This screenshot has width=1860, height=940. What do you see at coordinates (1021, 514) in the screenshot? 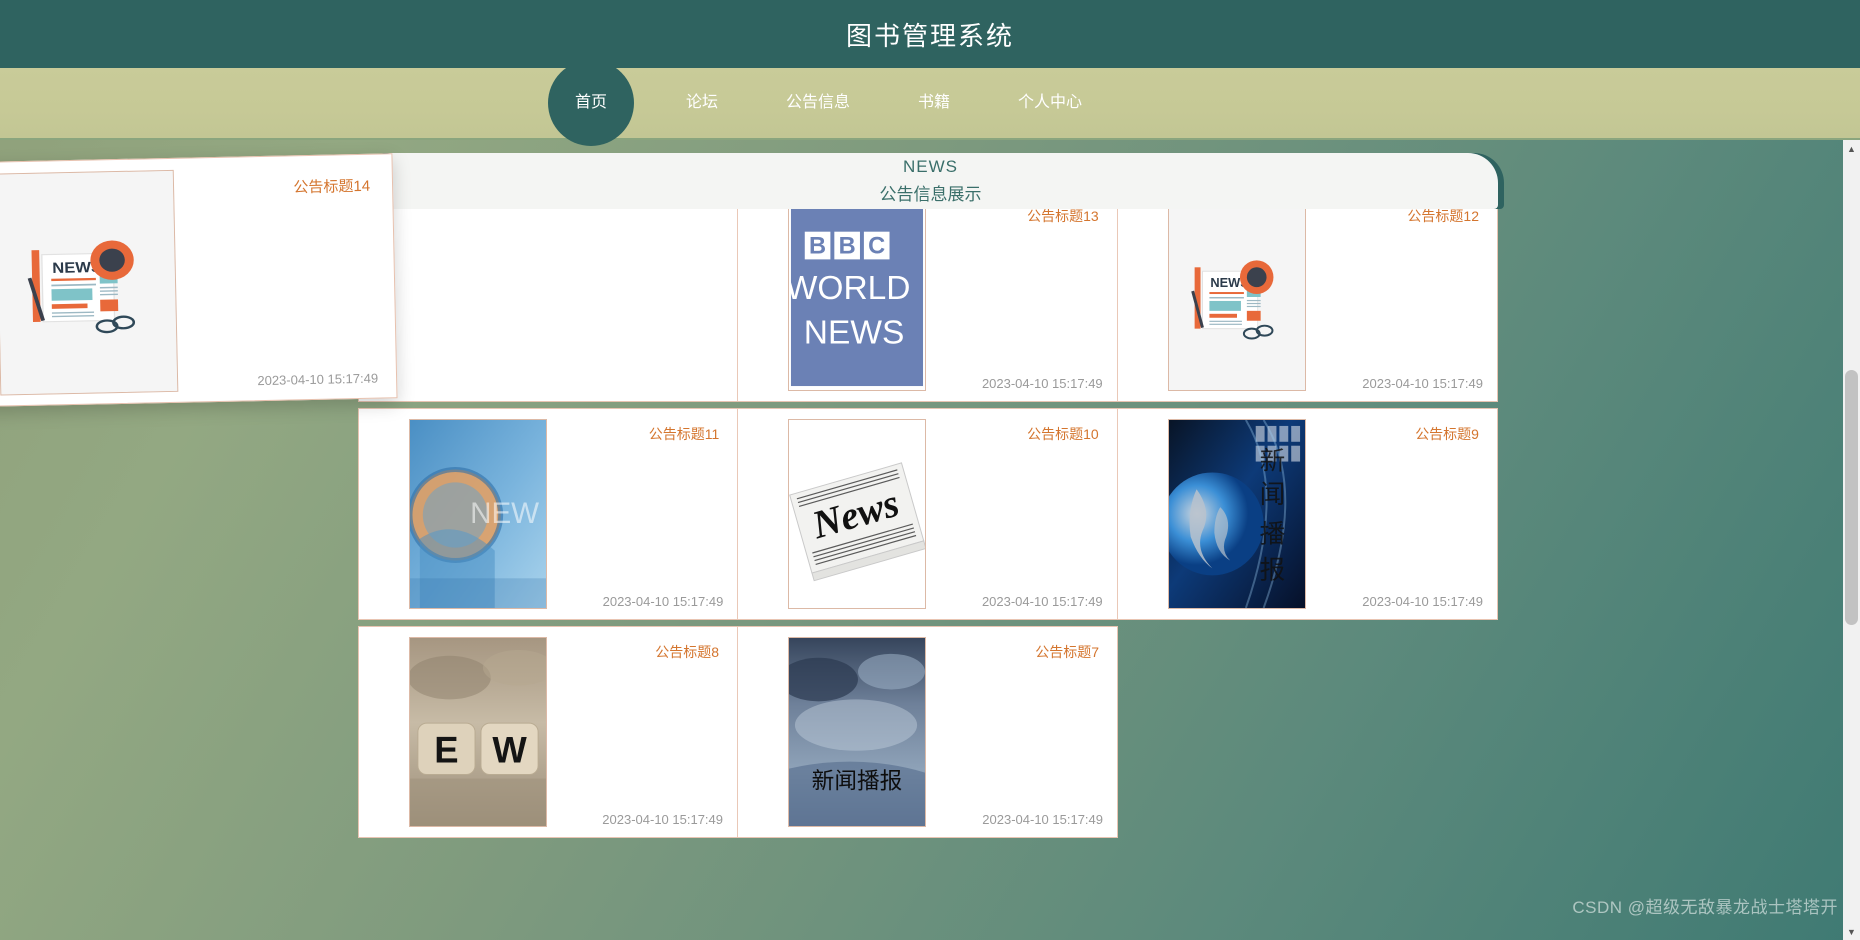
I see `announcement-meta: 公告标题10 2023-04-10 15:17:49` at bounding box center [1021, 514].